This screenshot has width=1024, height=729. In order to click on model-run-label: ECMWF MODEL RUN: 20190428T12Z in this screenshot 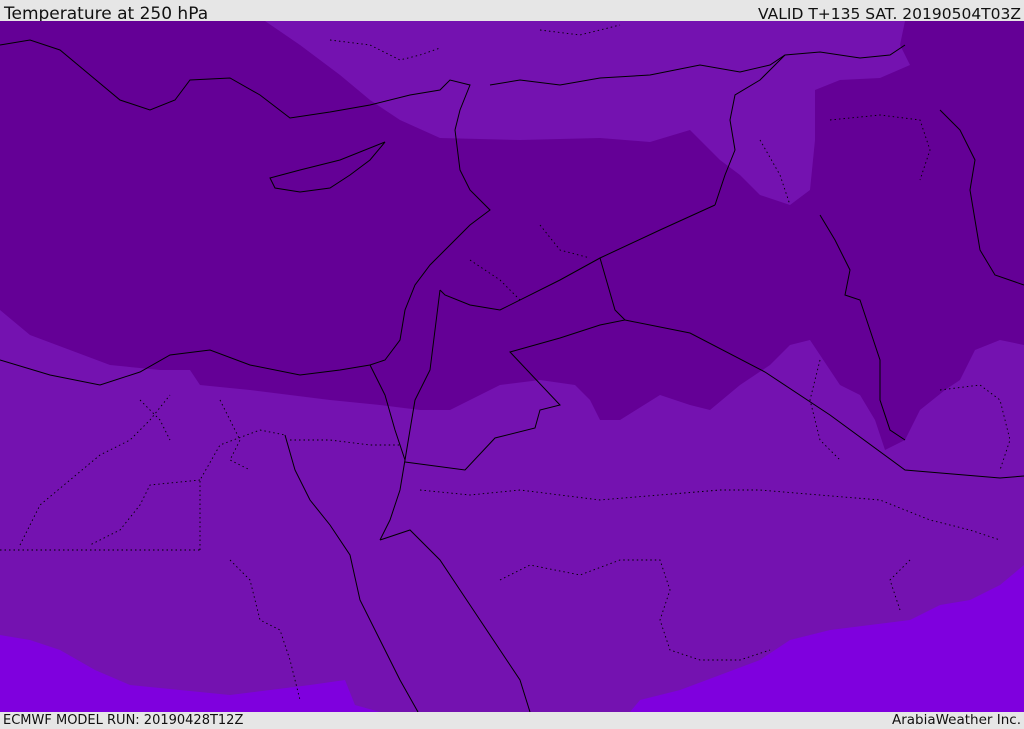, I will do `click(123, 720)`.